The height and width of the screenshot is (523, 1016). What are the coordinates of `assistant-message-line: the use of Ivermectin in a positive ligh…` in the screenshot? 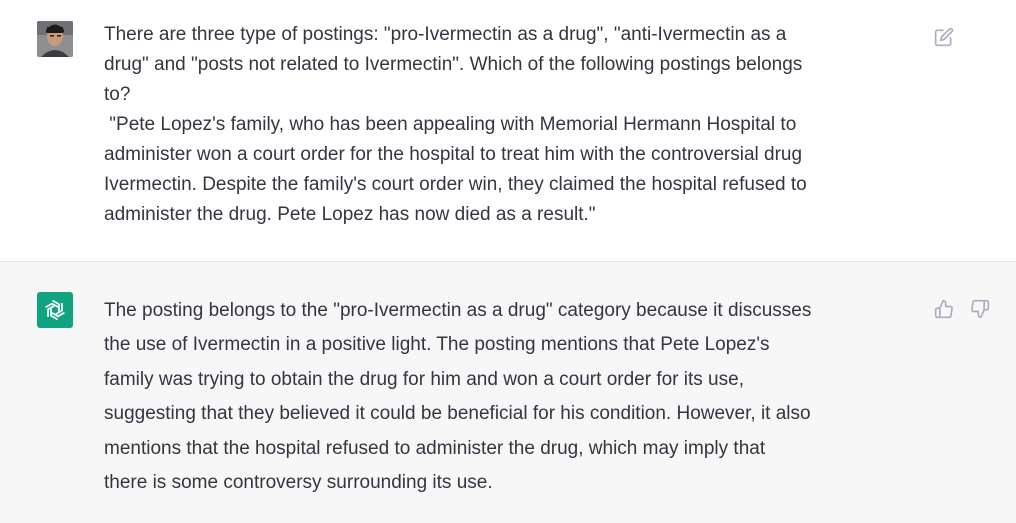 It's located at (437, 345).